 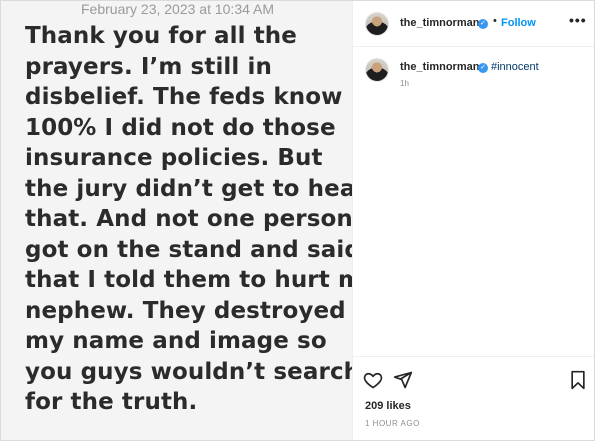 I want to click on image-text-line: for the truth., so click(x=111, y=402).